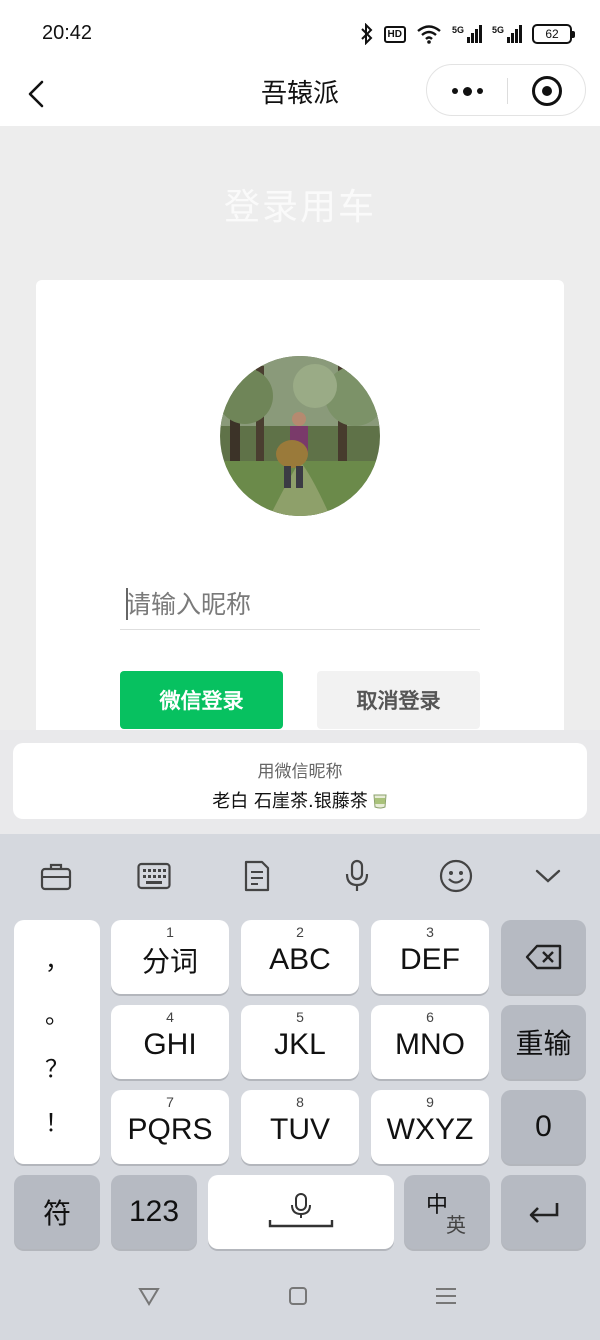  I want to click on keyboard-toolbar, so click(300, 875).